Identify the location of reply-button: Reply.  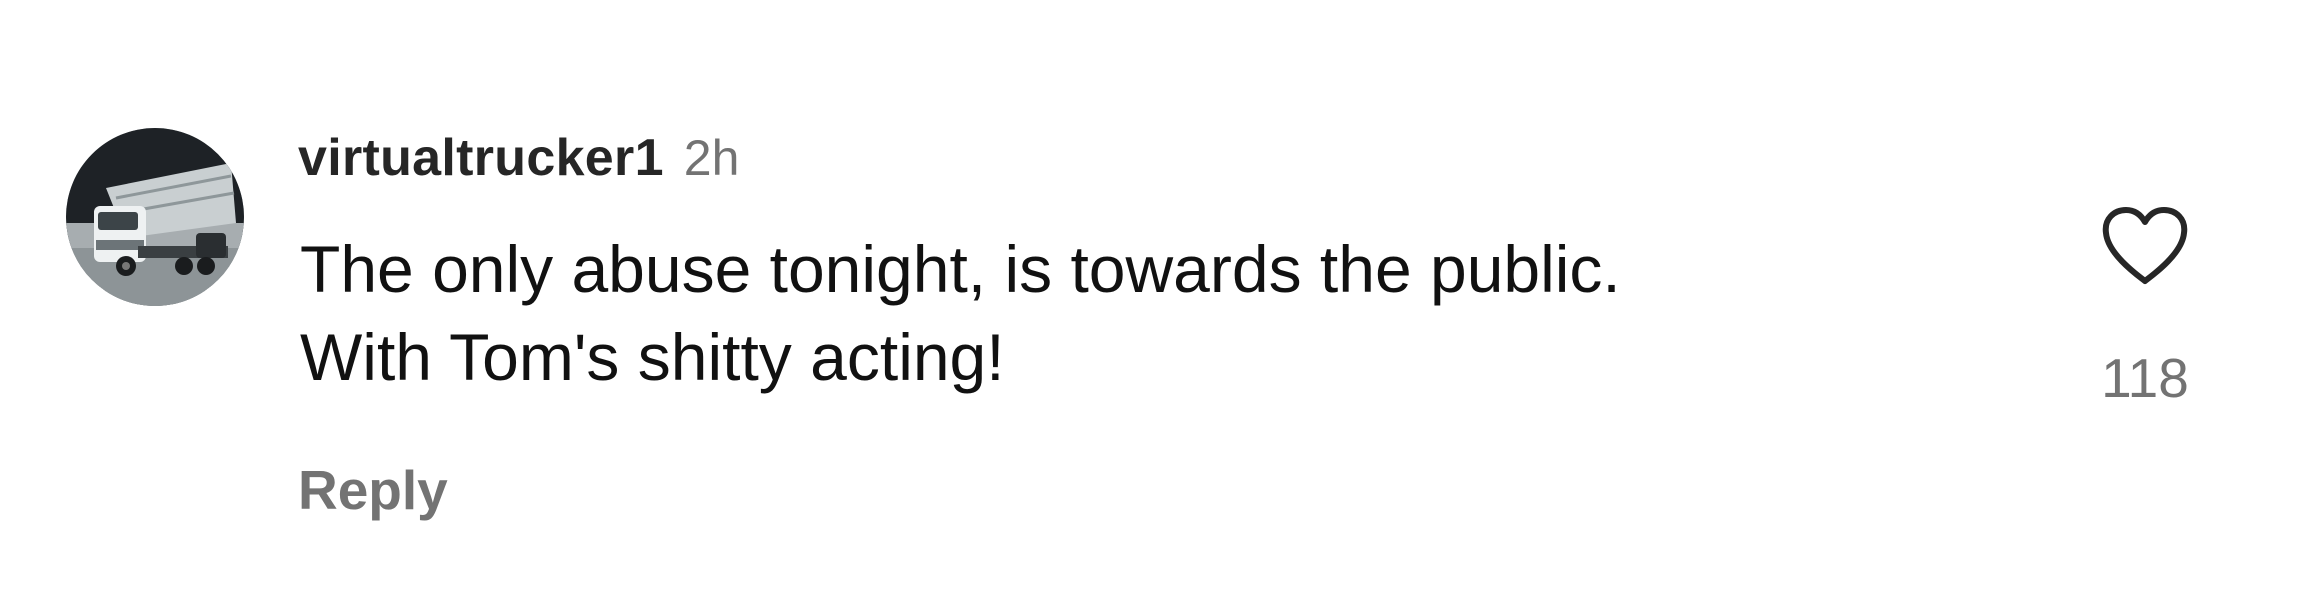
(373, 490).